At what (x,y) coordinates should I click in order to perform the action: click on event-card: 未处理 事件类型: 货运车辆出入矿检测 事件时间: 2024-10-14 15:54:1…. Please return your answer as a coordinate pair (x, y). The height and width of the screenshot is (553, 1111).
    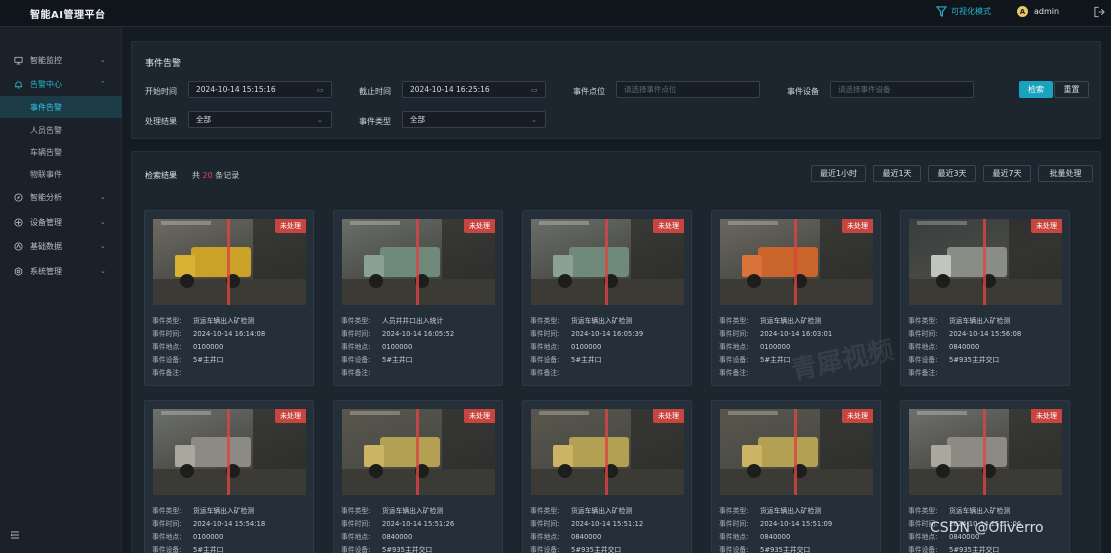
    Looking at the image, I should click on (229, 476).